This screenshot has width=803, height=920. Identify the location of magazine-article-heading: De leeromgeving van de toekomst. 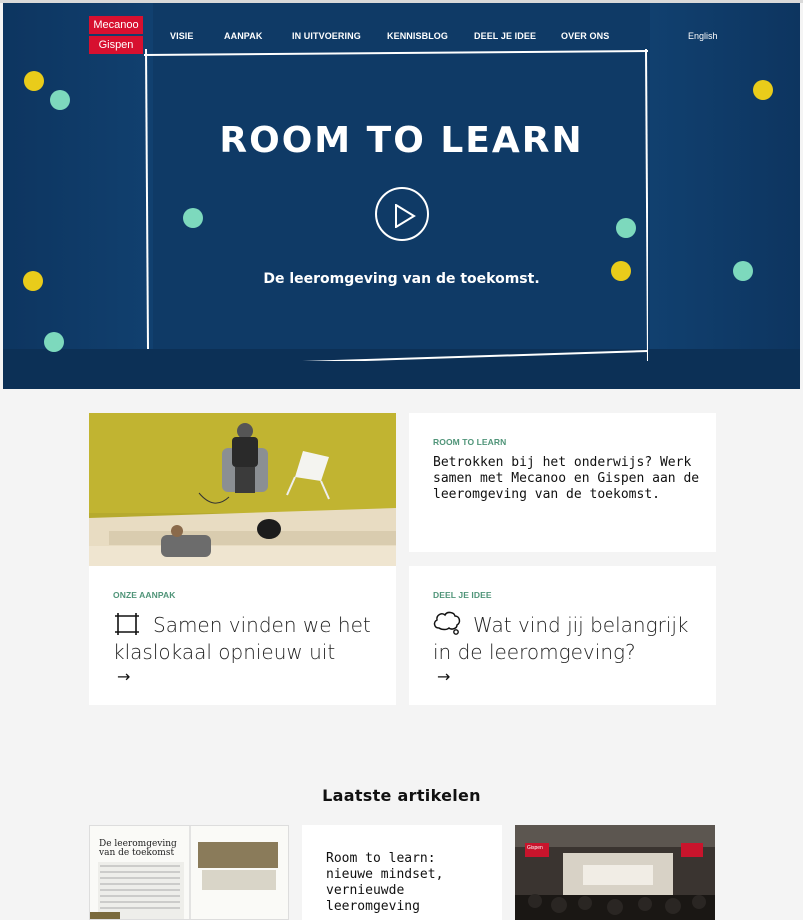
(138, 848).